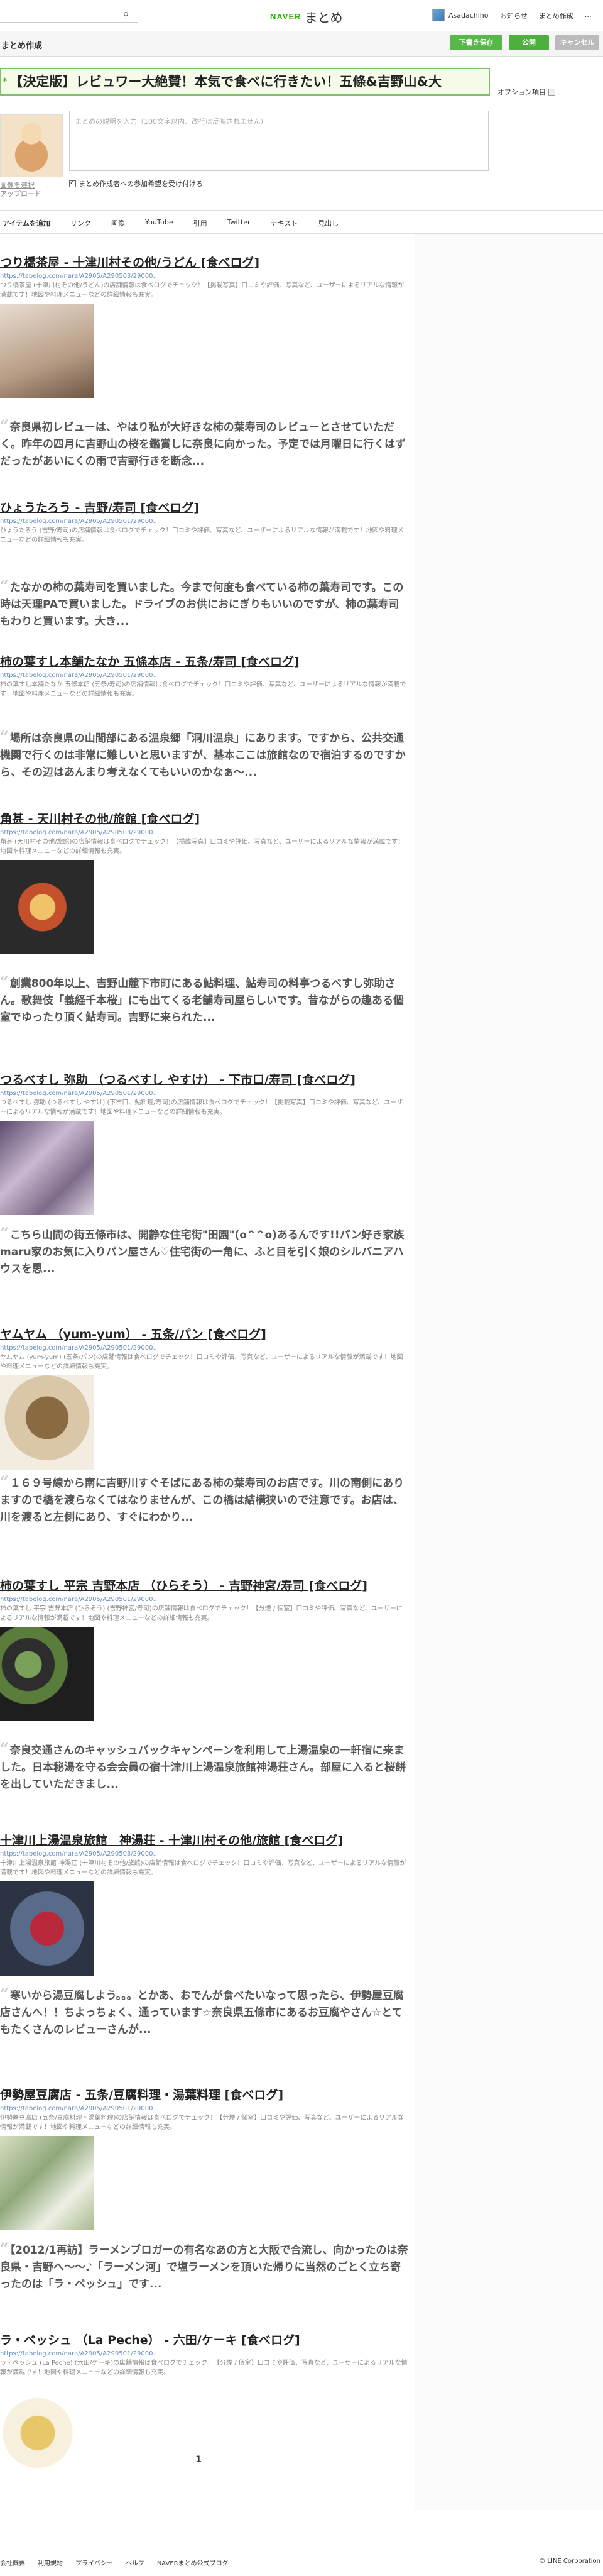 The height and width of the screenshot is (2576, 603). I want to click on link-item-title: 十津川上湯温泉旅館 神湯荘 - 十津川村その他/旅館 [食べログ], so click(204, 1839).